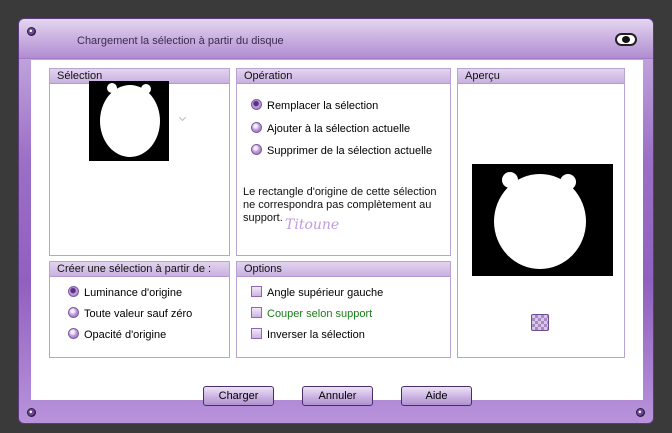 The width and height of the screenshot is (672, 433). I want to click on checker-preview-icon, so click(540, 322).